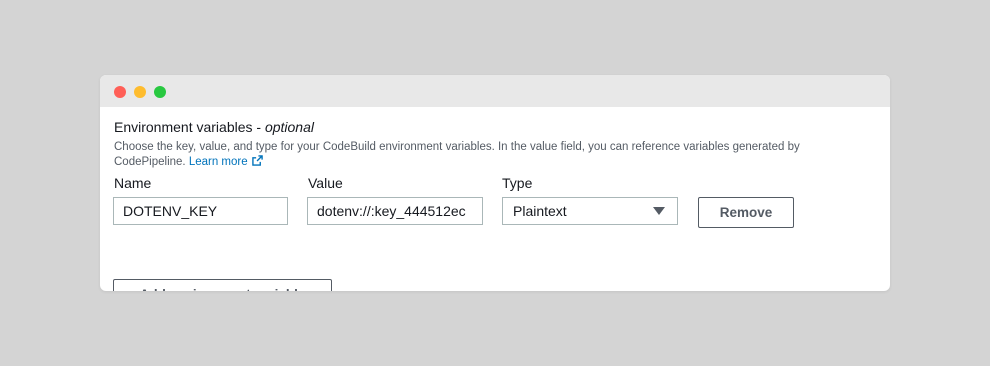  I want to click on variable-type-select: Plaintext, so click(590, 211).